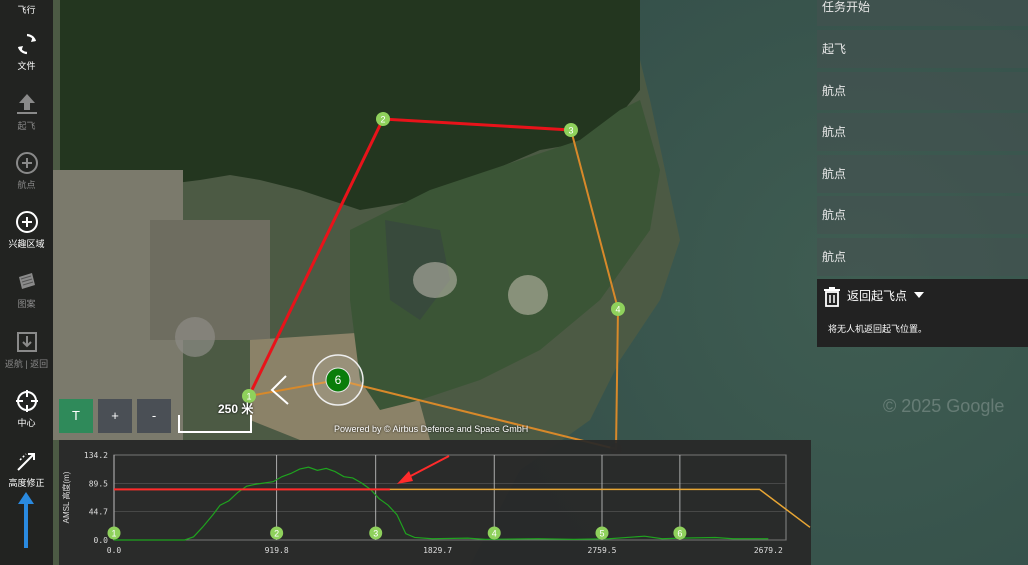 This screenshot has height=565, width=1028. I want to click on toolbar-label: 航点, so click(26, 185).